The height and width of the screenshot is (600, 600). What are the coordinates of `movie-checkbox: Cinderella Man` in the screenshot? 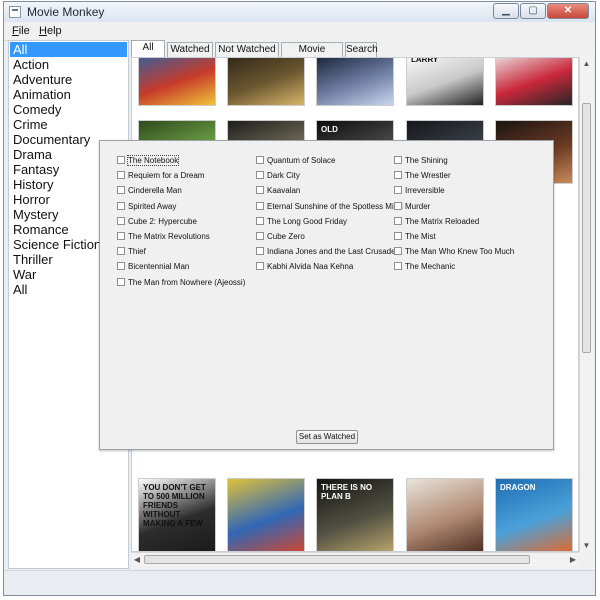 It's located at (149, 191).